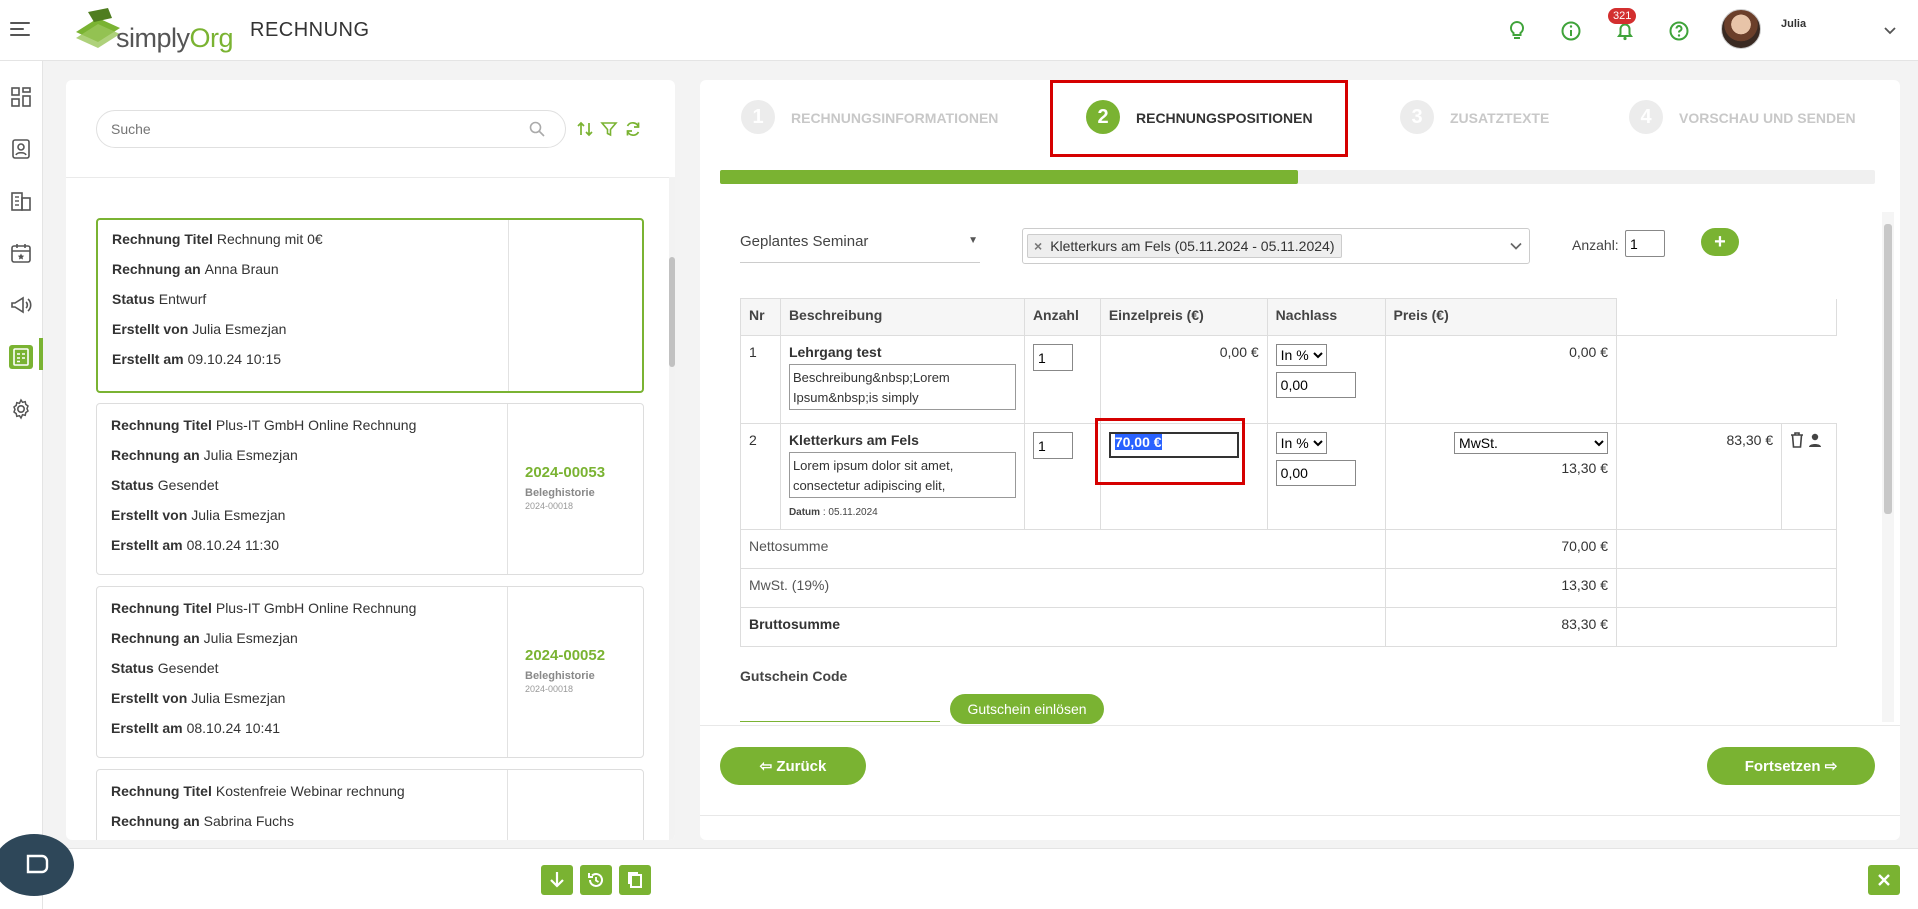 The width and height of the screenshot is (1918, 909). What do you see at coordinates (1791, 766) in the screenshot?
I see `continue-button: Fortsetzen ⇨` at bounding box center [1791, 766].